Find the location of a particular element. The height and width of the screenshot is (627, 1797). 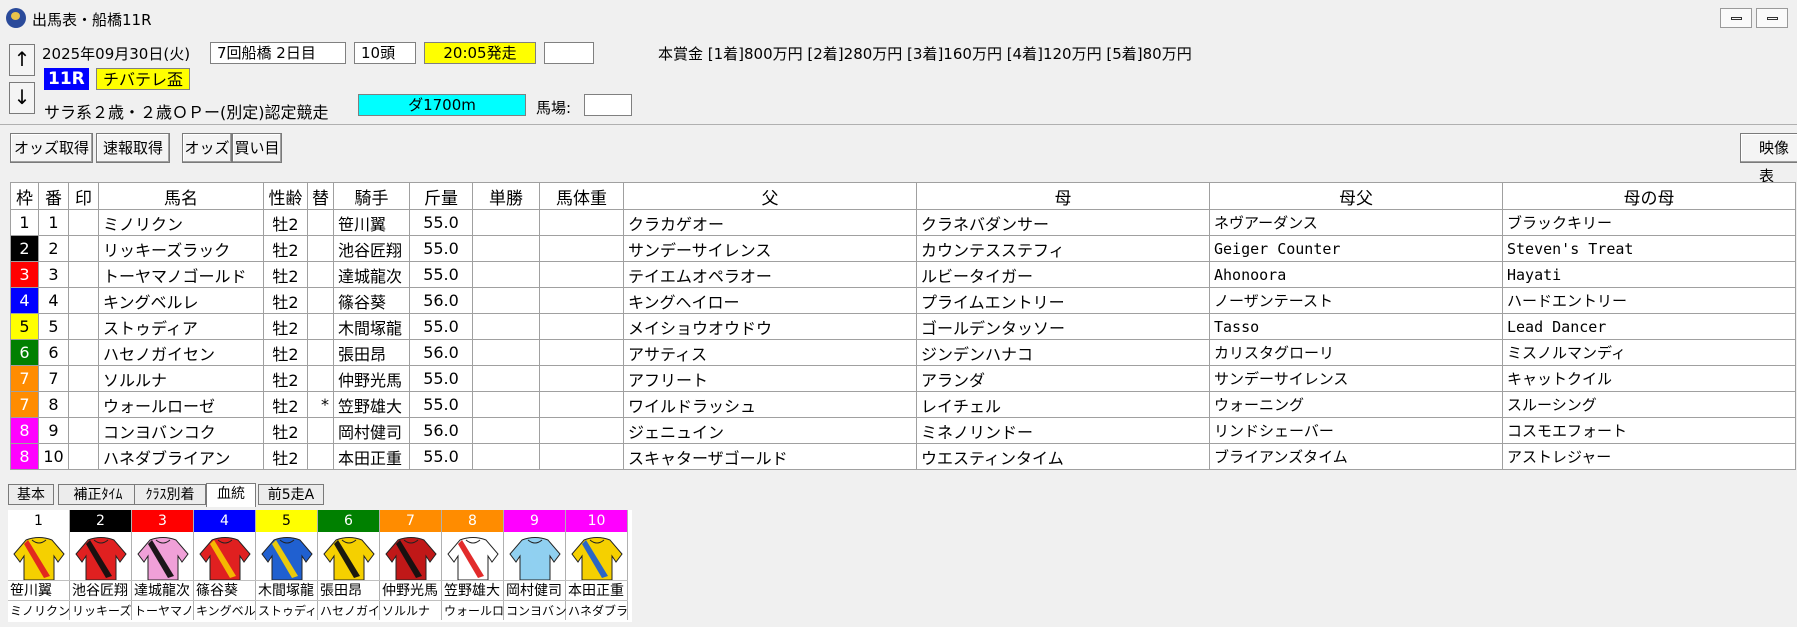

tab-corrected-time: 補正ﾀｲﾑ is located at coordinates (98, 494).